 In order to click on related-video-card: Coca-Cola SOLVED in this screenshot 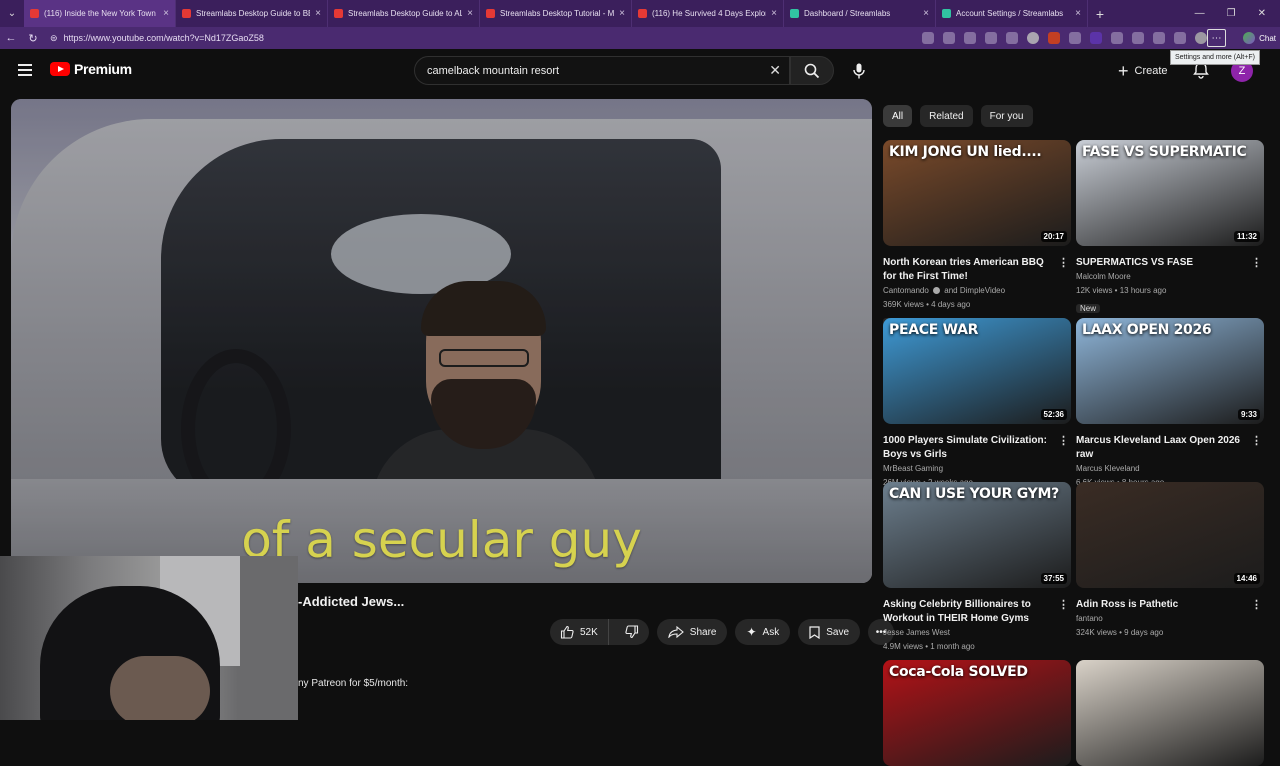, I will do `click(977, 713)`.